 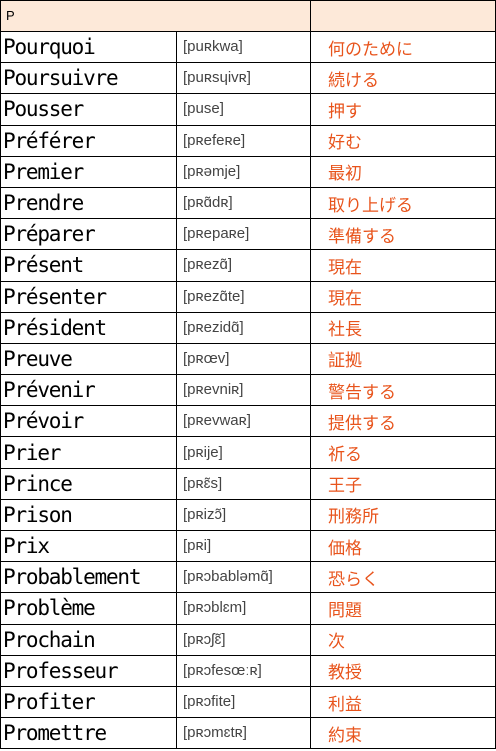 I want to click on french-word-cell: Professeur, so click(x=88, y=670).